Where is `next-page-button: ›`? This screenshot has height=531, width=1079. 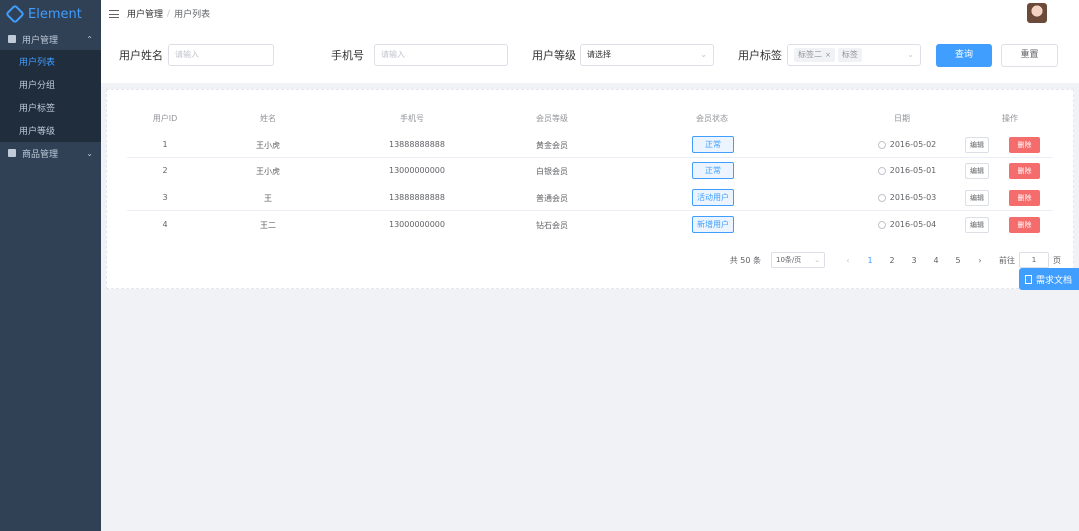 next-page-button: › is located at coordinates (980, 260).